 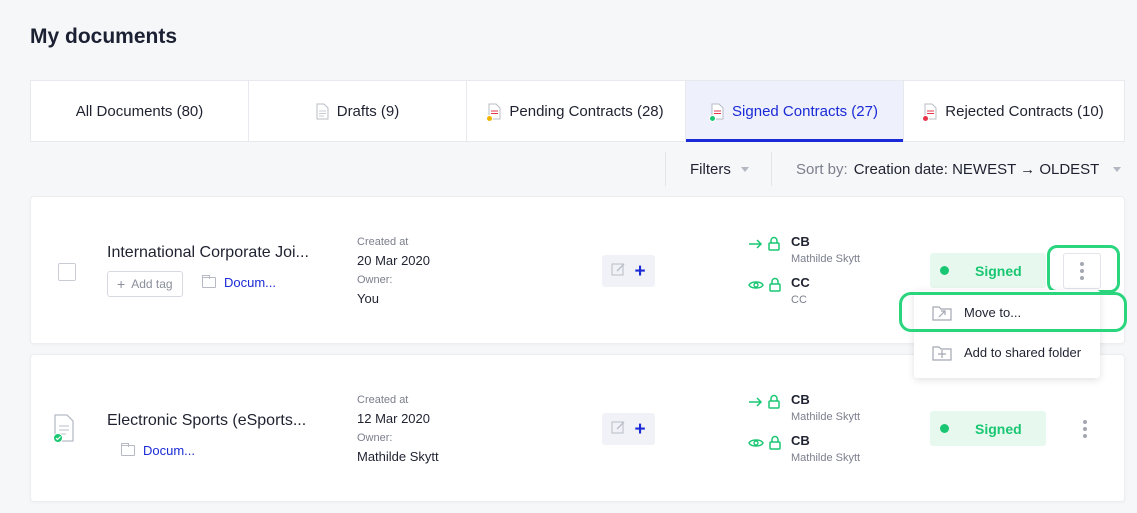 I want to click on signed-doc-icon, so click(x=716, y=112).